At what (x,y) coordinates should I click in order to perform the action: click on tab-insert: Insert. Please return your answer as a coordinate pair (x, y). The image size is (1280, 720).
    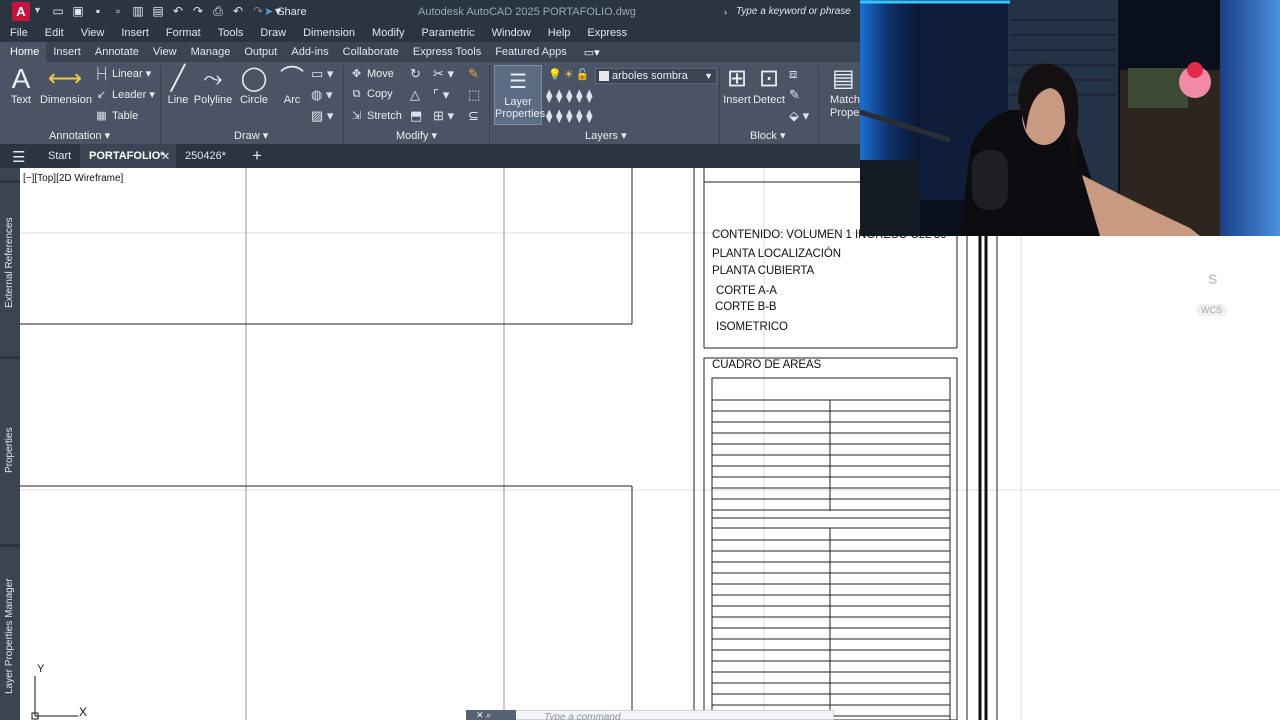
    Looking at the image, I should click on (67, 52).